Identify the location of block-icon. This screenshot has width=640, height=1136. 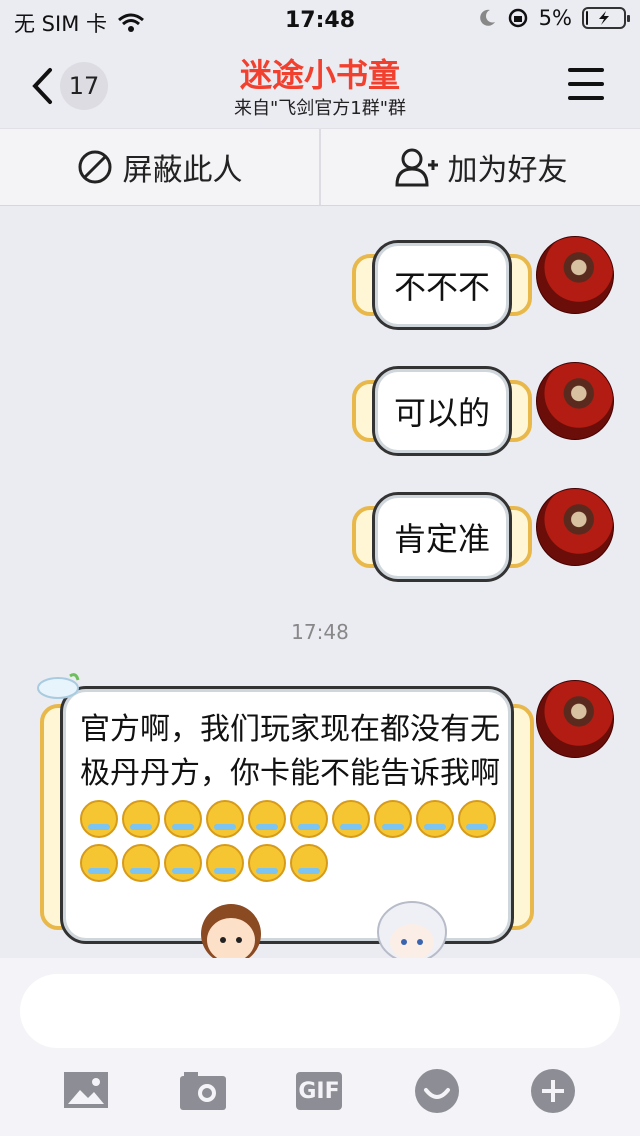
(94, 167).